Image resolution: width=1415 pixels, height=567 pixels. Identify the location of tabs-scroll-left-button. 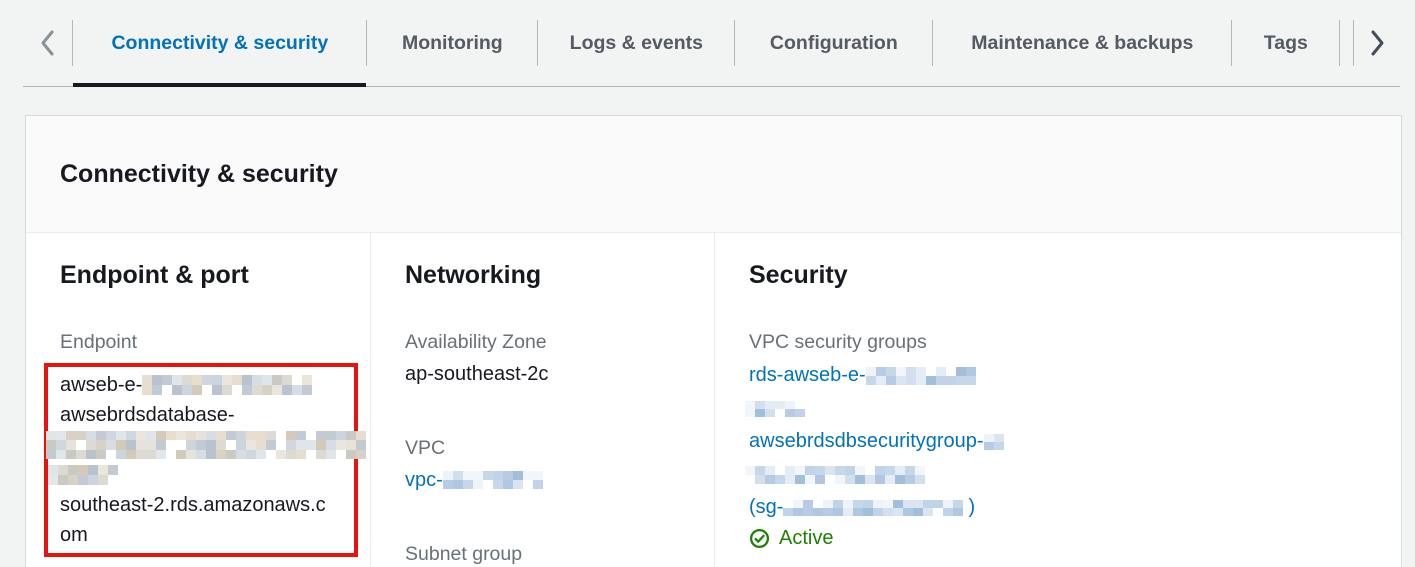
(47, 43).